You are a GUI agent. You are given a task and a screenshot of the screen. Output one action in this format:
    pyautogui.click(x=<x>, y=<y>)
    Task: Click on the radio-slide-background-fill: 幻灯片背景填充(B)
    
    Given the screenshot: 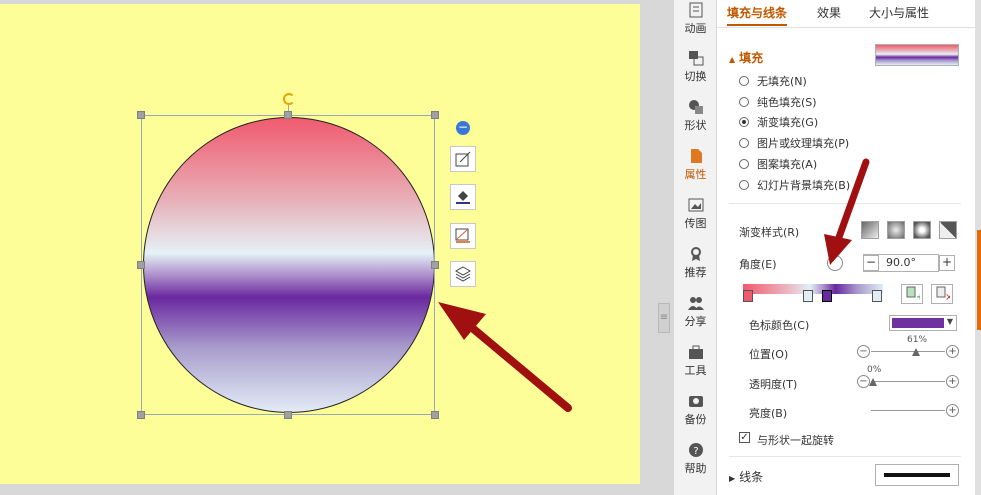 What is the action you would take?
    pyautogui.click(x=794, y=185)
    